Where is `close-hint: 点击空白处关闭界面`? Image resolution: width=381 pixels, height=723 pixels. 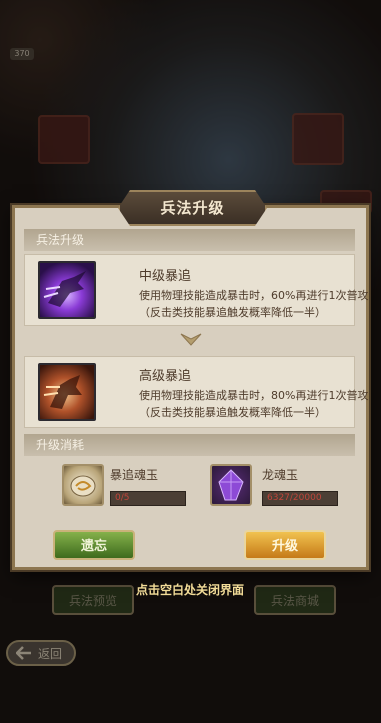 close-hint: 点击空白处关闭界面 is located at coordinates (189, 590).